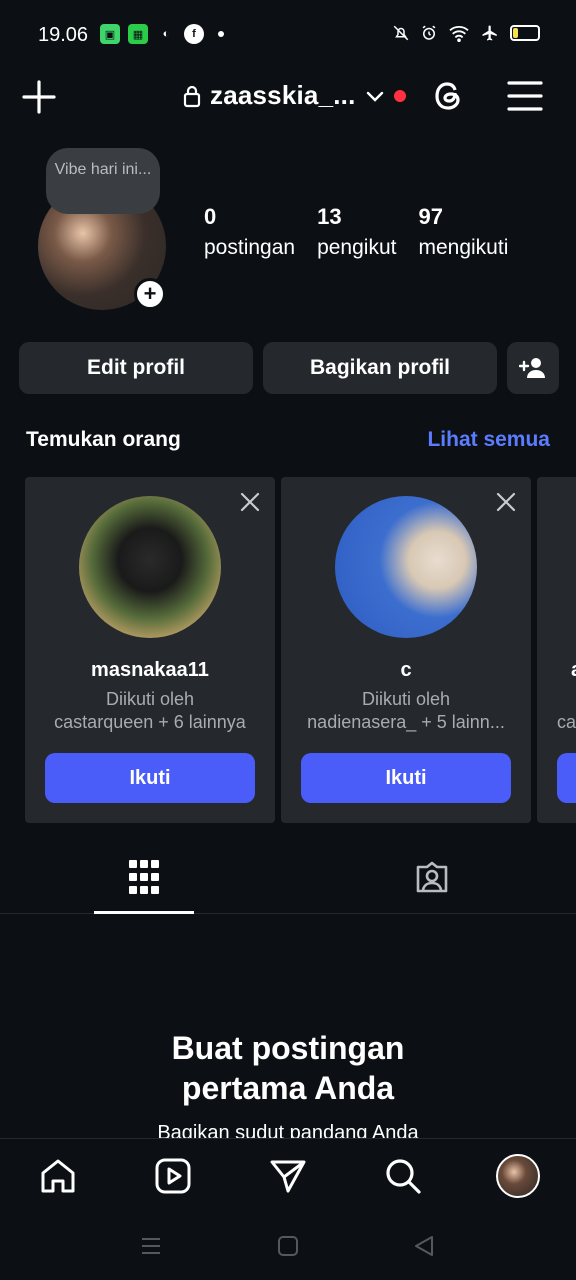 This screenshot has width=576, height=1280. I want to click on recent-apps-icon, so click(151, 1246).